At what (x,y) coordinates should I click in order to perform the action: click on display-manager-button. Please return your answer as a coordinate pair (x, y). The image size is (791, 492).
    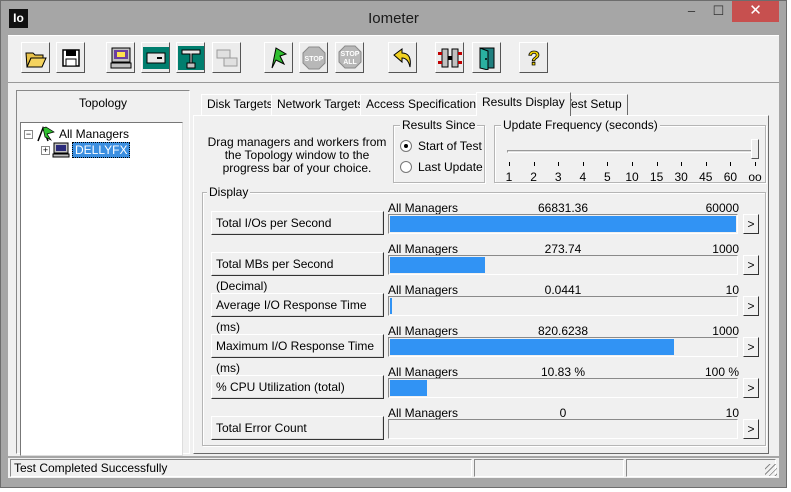
    Looking at the image, I should click on (120, 57).